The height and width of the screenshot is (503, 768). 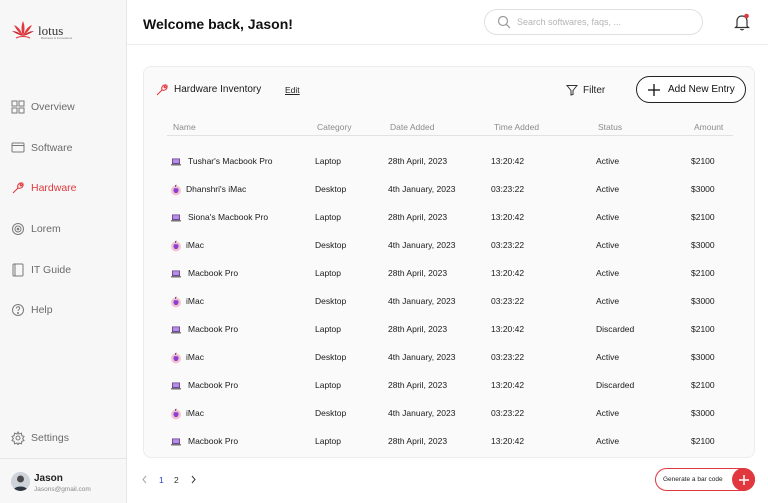 I want to click on sidebar-item-settings: Settings, so click(x=40, y=438).